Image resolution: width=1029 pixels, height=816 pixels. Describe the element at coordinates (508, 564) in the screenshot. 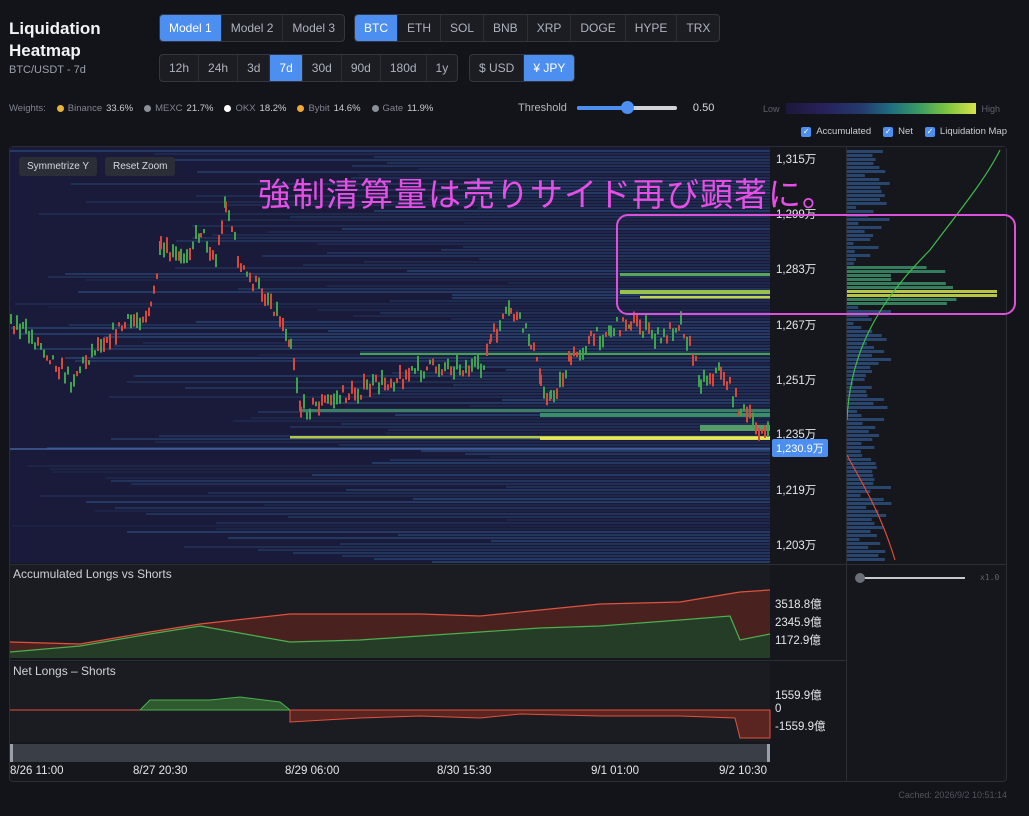

I see `horizontal-divider` at that location.